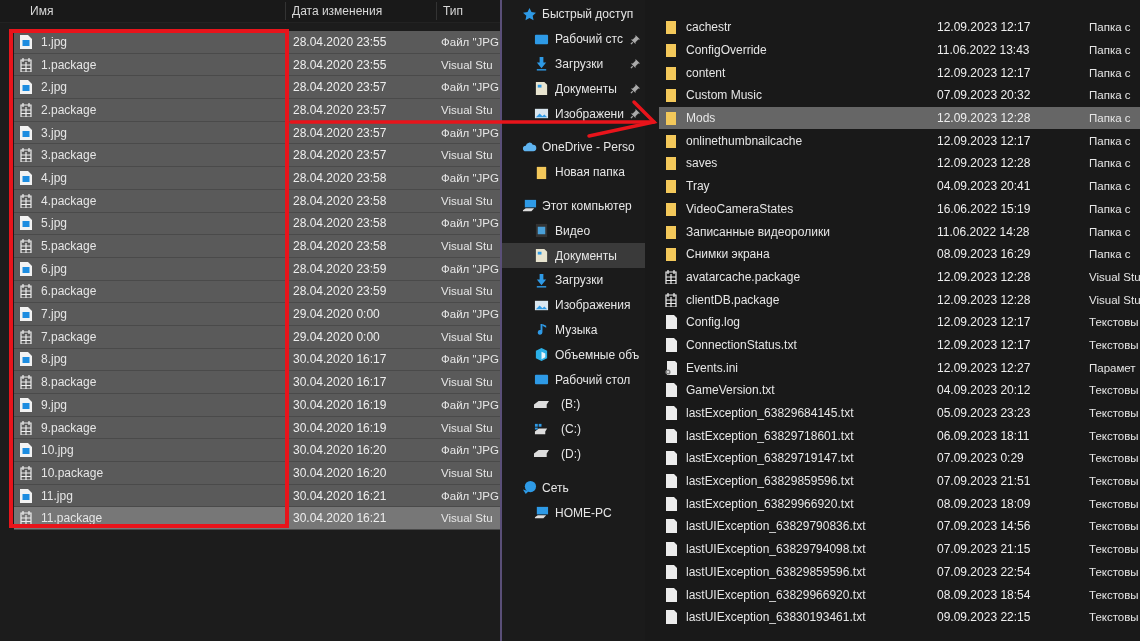 The image size is (1140, 641). I want to click on navigation-item: Видео, so click(573, 231).